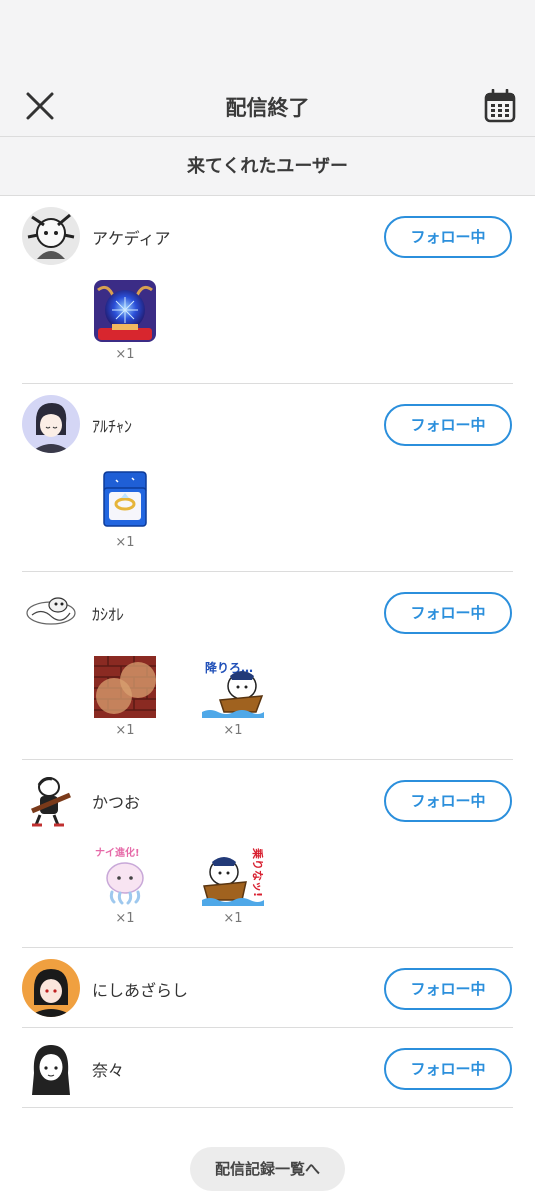 The image size is (535, 1200). What do you see at coordinates (125, 687) in the screenshot?
I see `brick-wall-gift-icon` at bounding box center [125, 687].